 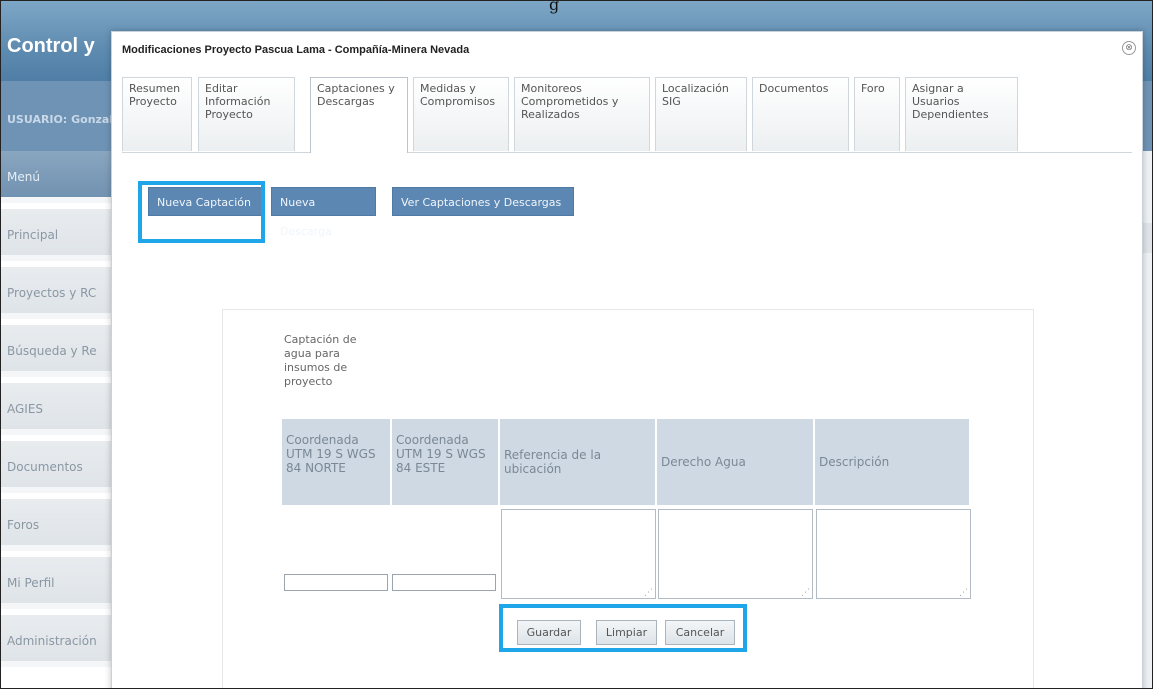 What do you see at coordinates (157, 114) in the screenshot?
I see `tab-resumen-proyecto: Resumen Proyecto` at bounding box center [157, 114].